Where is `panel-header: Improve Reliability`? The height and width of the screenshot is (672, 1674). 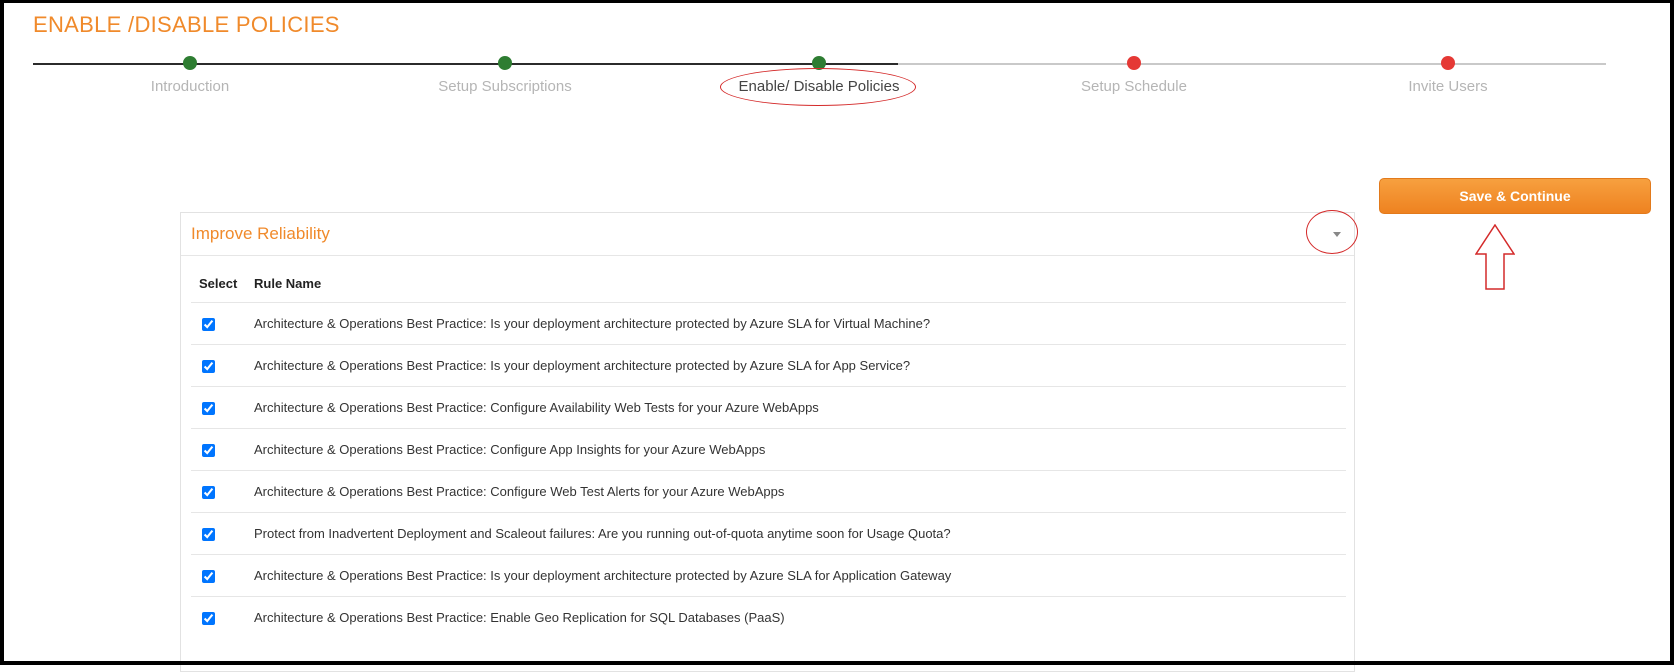 panel-header: Improve Reliability is located at coordinates (769, 233).